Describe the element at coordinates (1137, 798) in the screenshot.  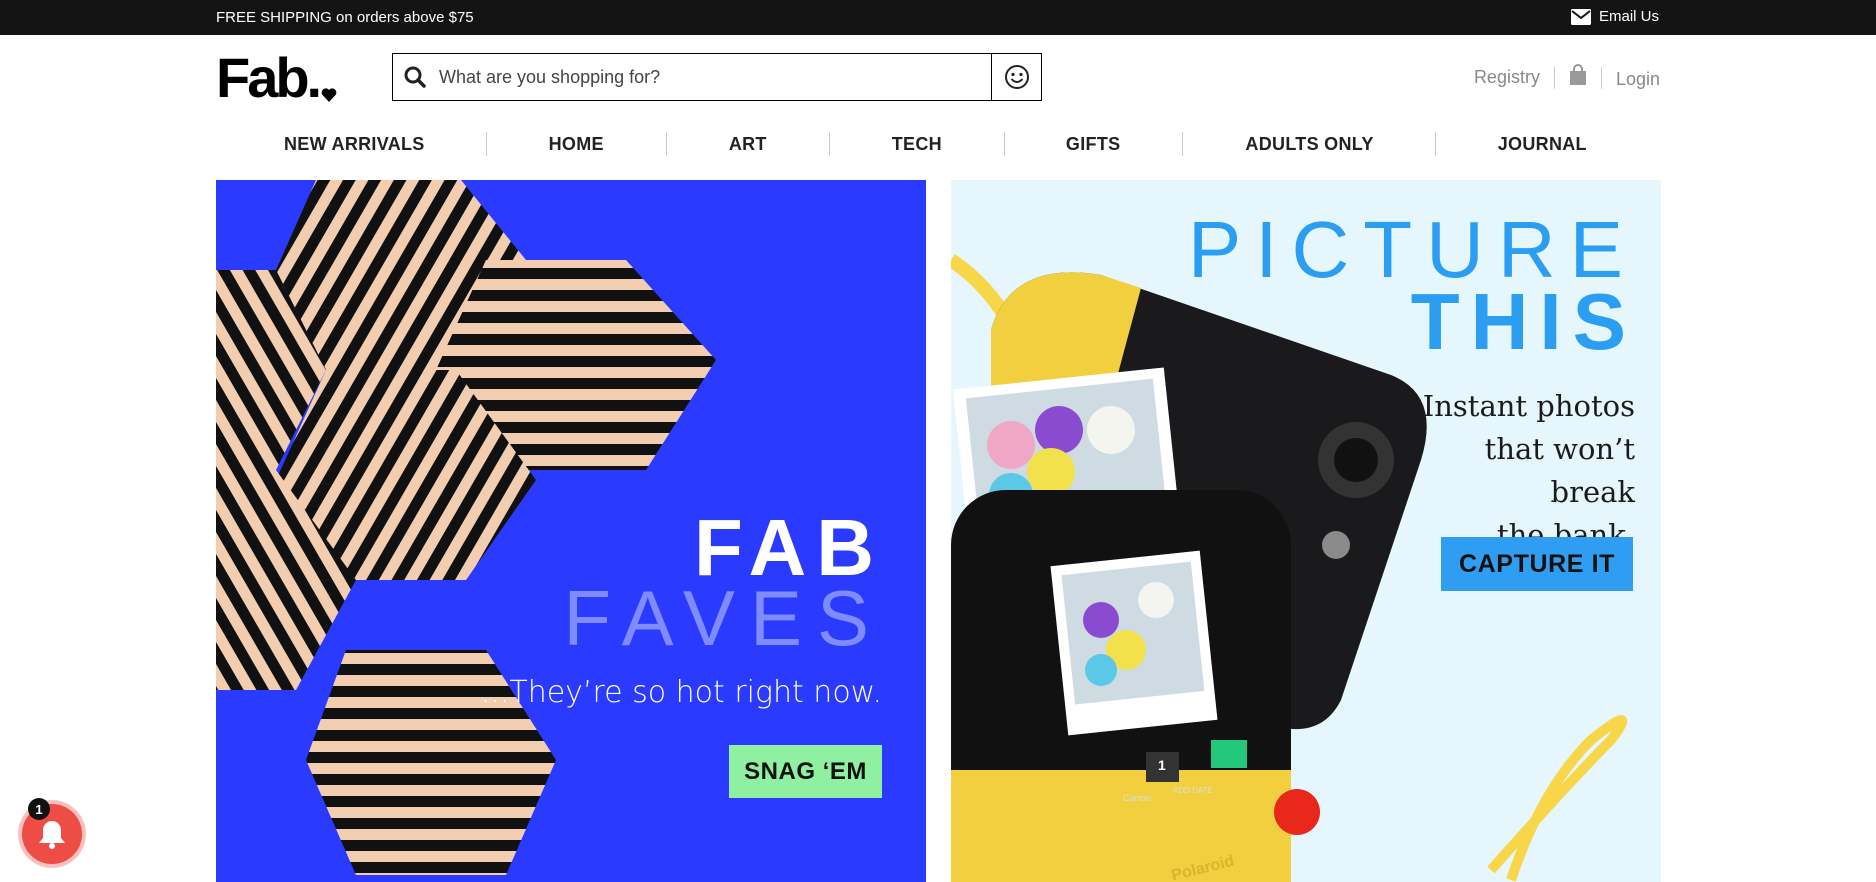
I see `camera-cancel-label: Cancel` at that location.